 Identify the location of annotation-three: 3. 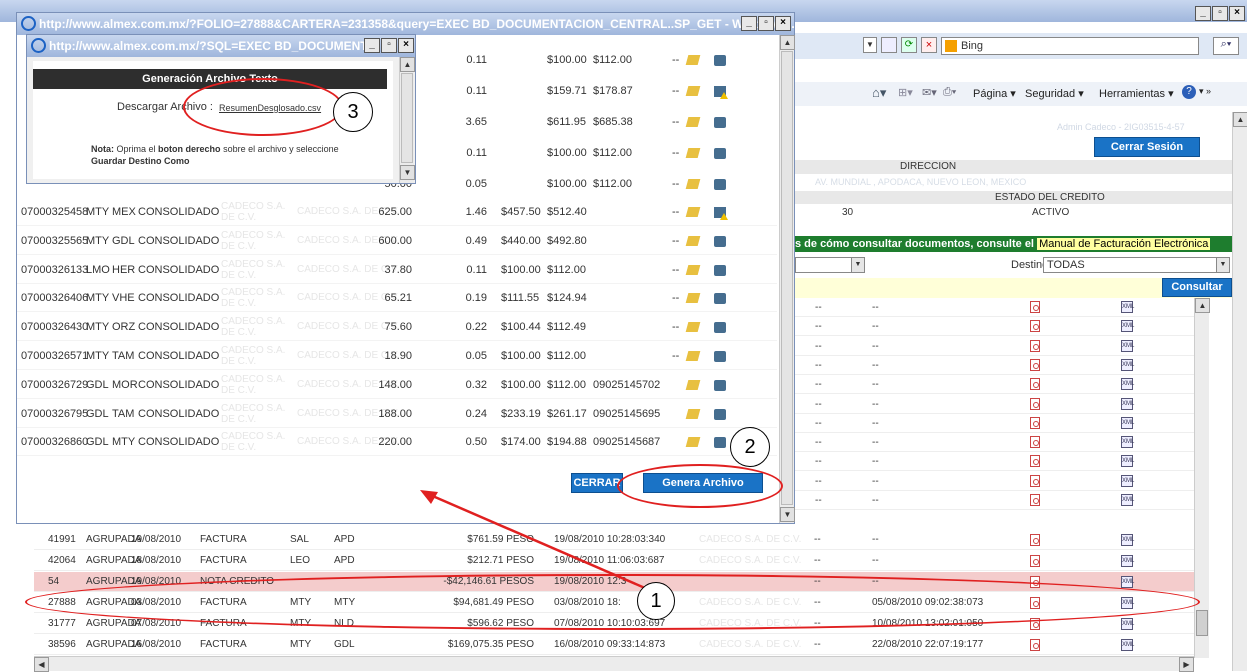
(353, 112).